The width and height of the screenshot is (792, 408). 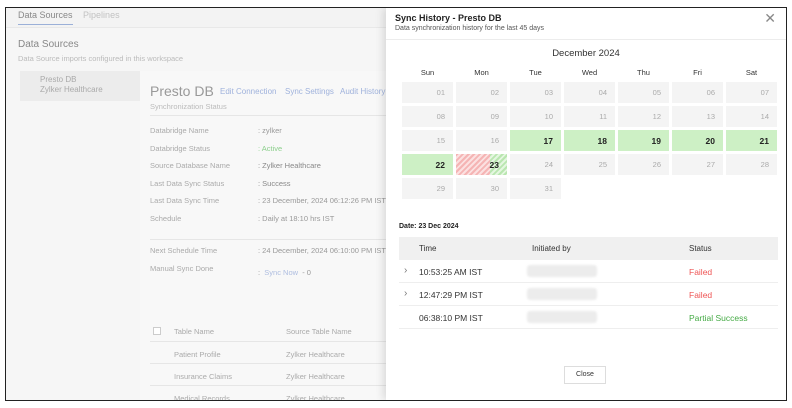 I want to click on col-time: Time, so click(x=428, y=248).